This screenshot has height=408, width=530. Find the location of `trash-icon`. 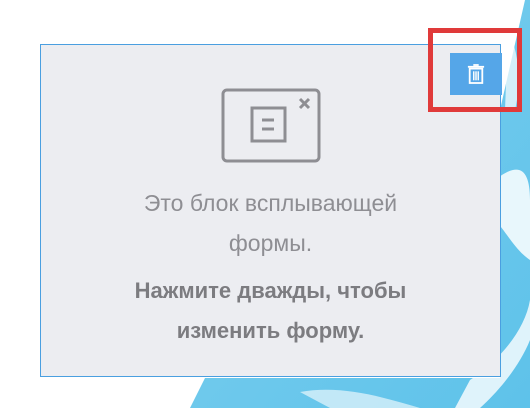

trash-icon is located at coordinates (476, 74).